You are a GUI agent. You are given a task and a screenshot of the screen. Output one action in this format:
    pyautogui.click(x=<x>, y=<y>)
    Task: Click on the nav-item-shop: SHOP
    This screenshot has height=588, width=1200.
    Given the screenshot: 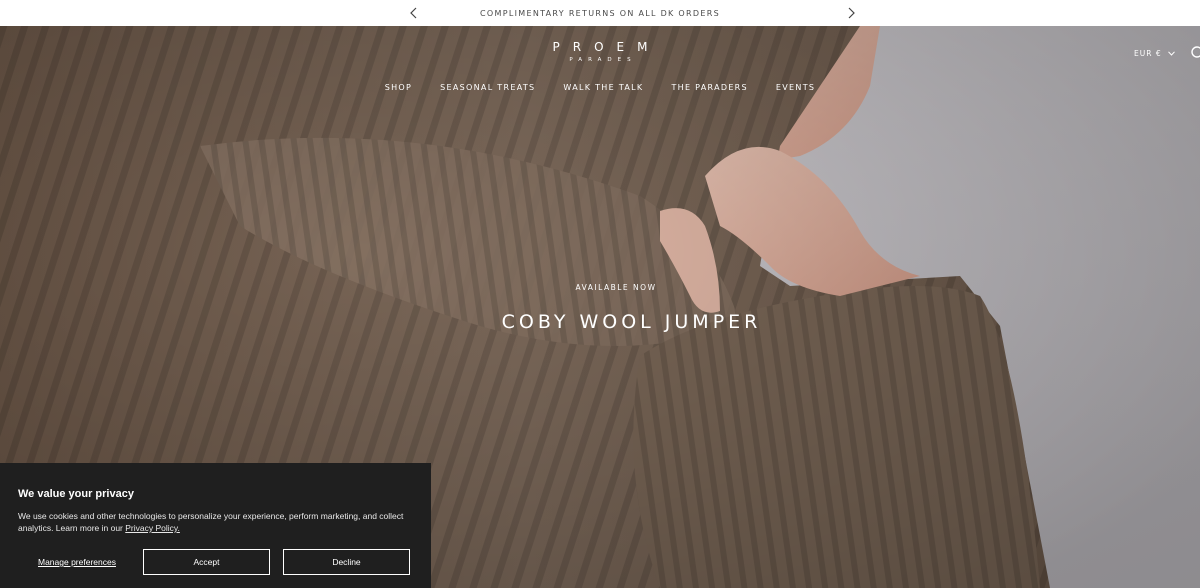 What is the action you would take?
    pyautogui.click(x=398, y=87)
    